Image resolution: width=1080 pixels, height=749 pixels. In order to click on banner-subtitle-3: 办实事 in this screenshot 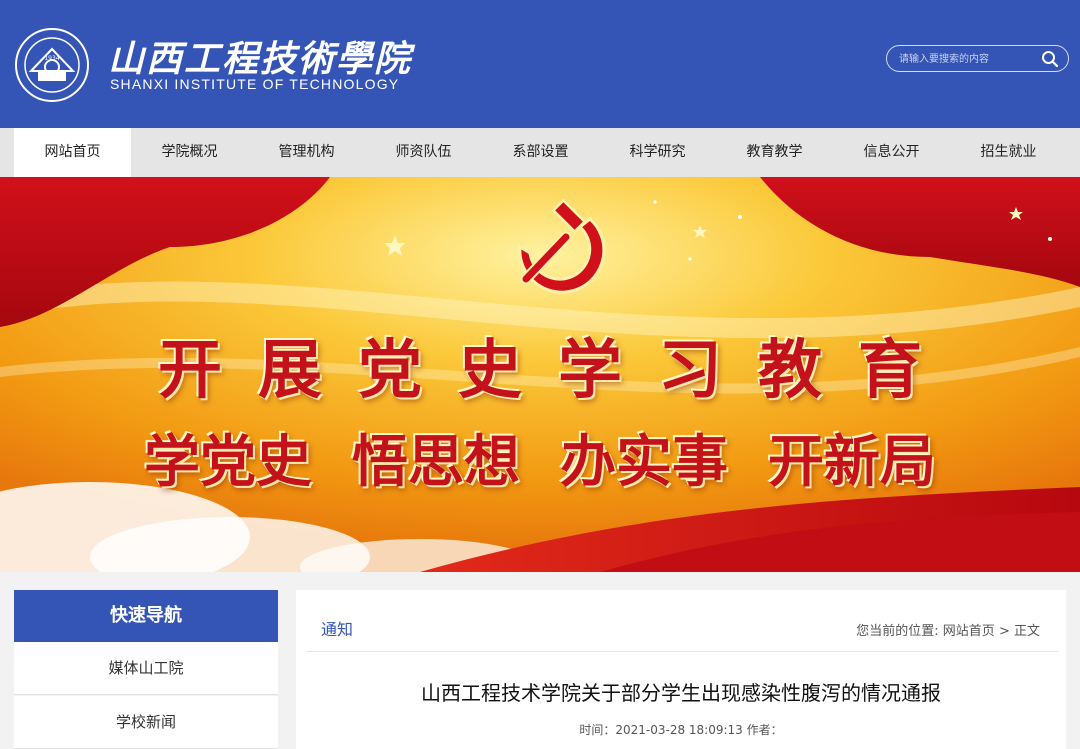, I will do `click(644, 462)`.